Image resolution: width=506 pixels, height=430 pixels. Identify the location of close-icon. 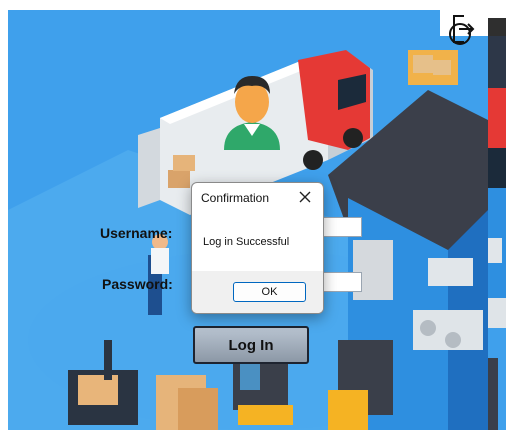
(305, 197).